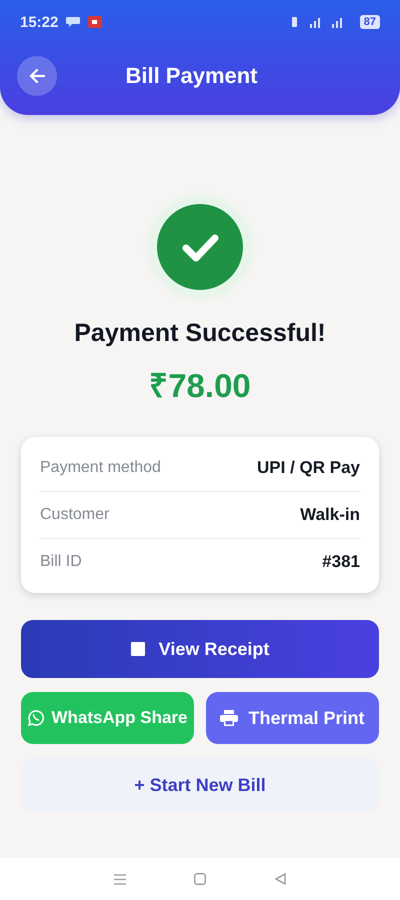  Describe the element at coordinates (200, 649) in the screenshot. I see `view-receipt-button: View Receipt` at that location.